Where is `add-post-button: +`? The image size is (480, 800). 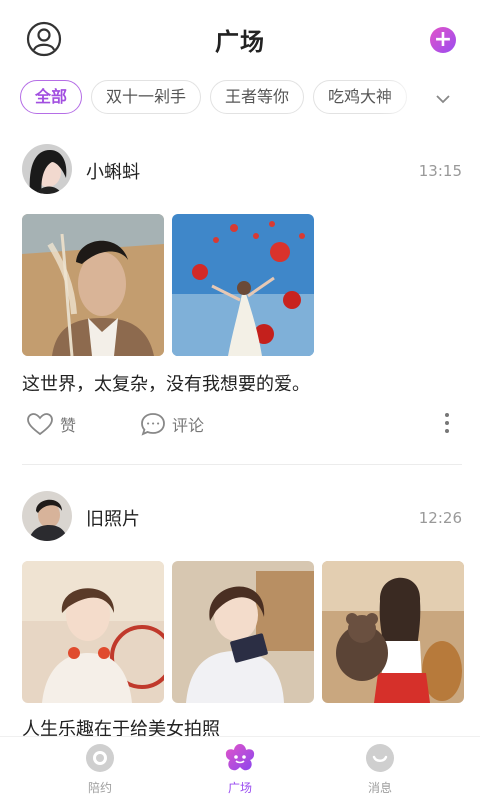 add-post-button: + is located at coordinates (443, 40).